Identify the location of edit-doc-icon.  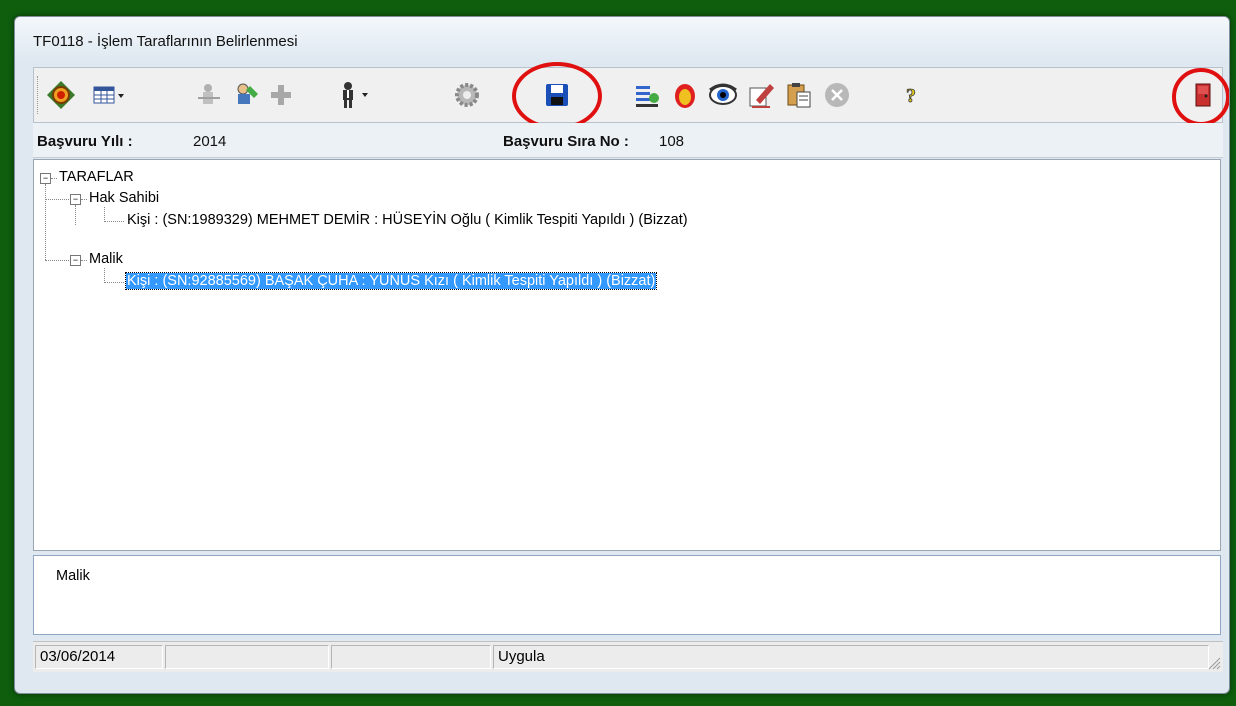
(761, 95).